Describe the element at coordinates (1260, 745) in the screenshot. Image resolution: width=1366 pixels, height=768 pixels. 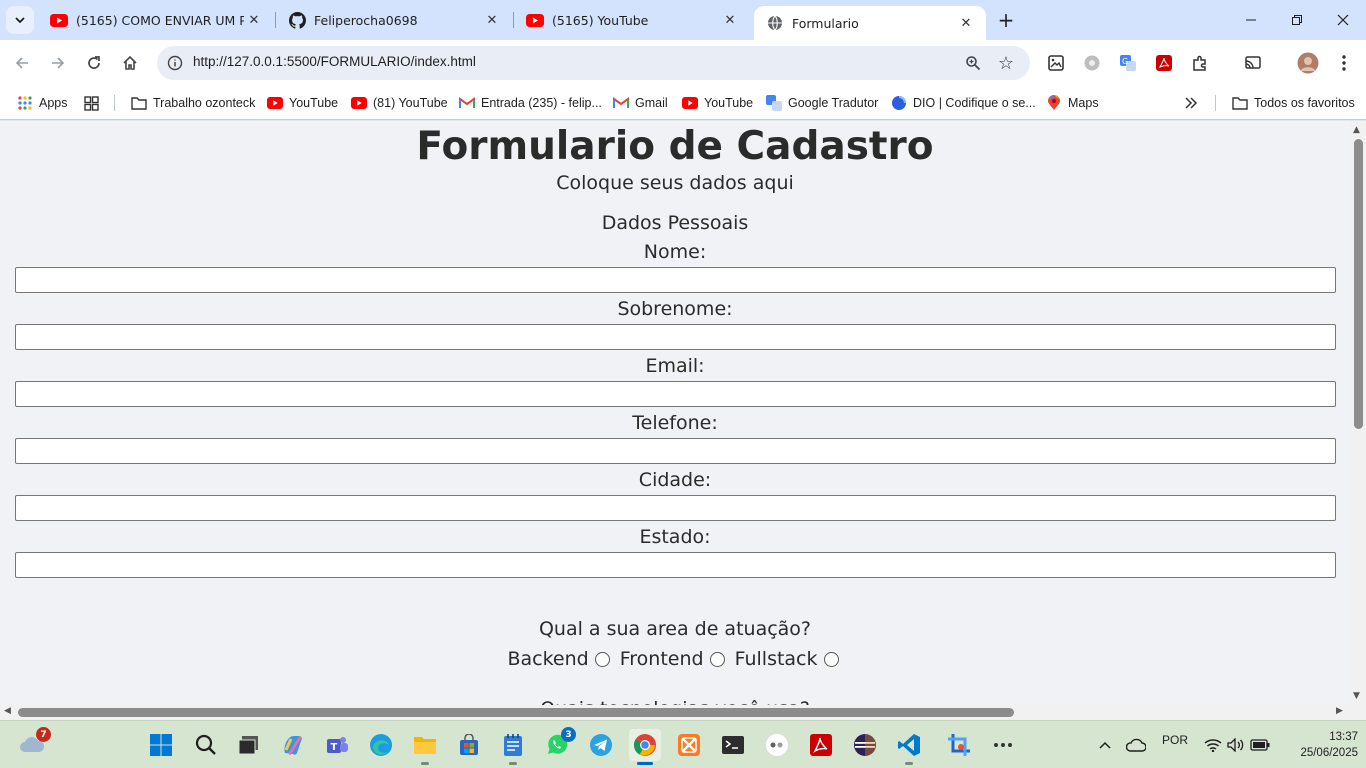
I see `battery-tray` at that location.